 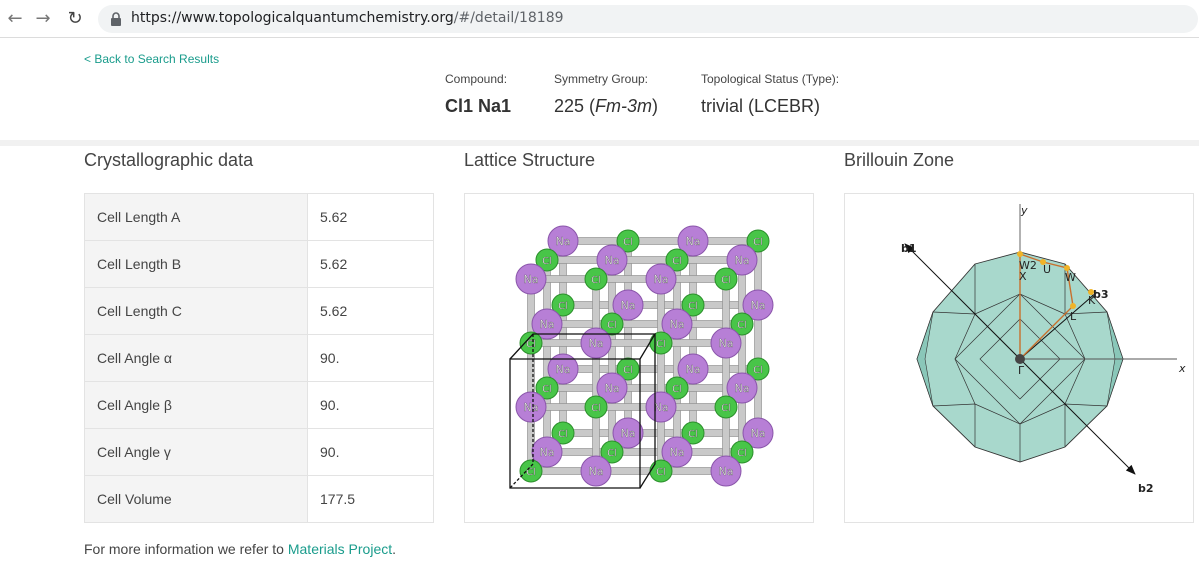 I want to click on header-divider, so click(x=599, y=143).